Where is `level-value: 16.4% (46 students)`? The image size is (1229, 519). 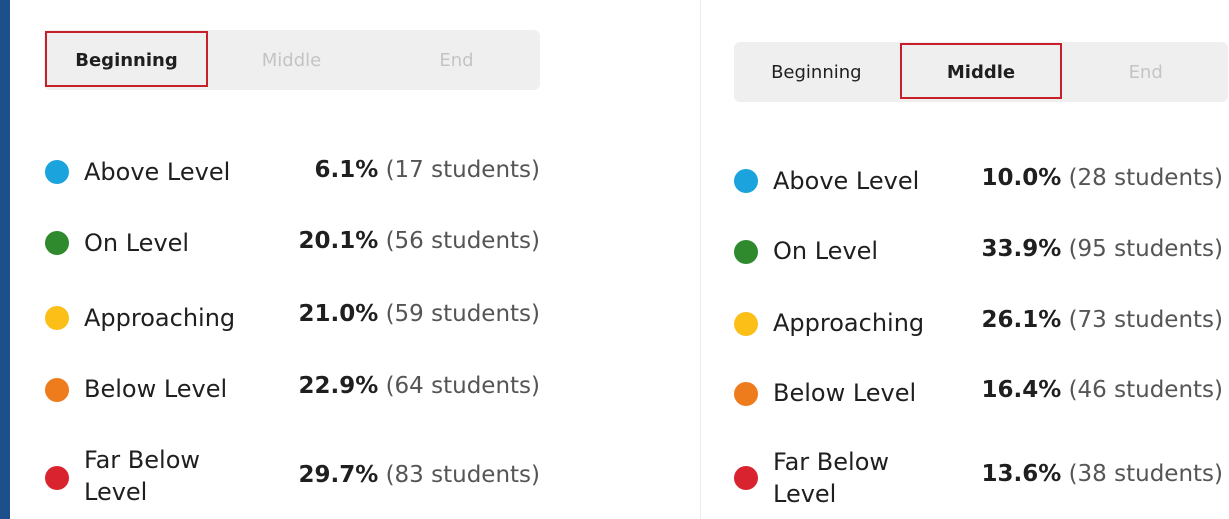 level-value: 16.4% (46 students) is located at coordinates (1102, 390).